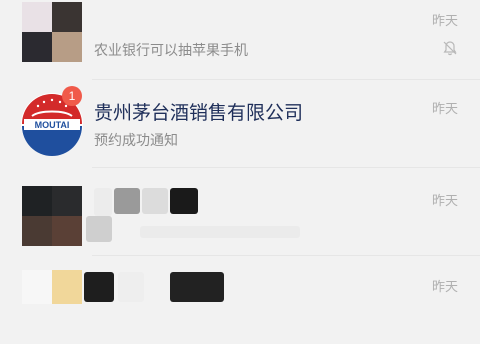 The width and height of the screenshot is (480, 344). I want to click on mute-bell-icon, so click(450, 48).